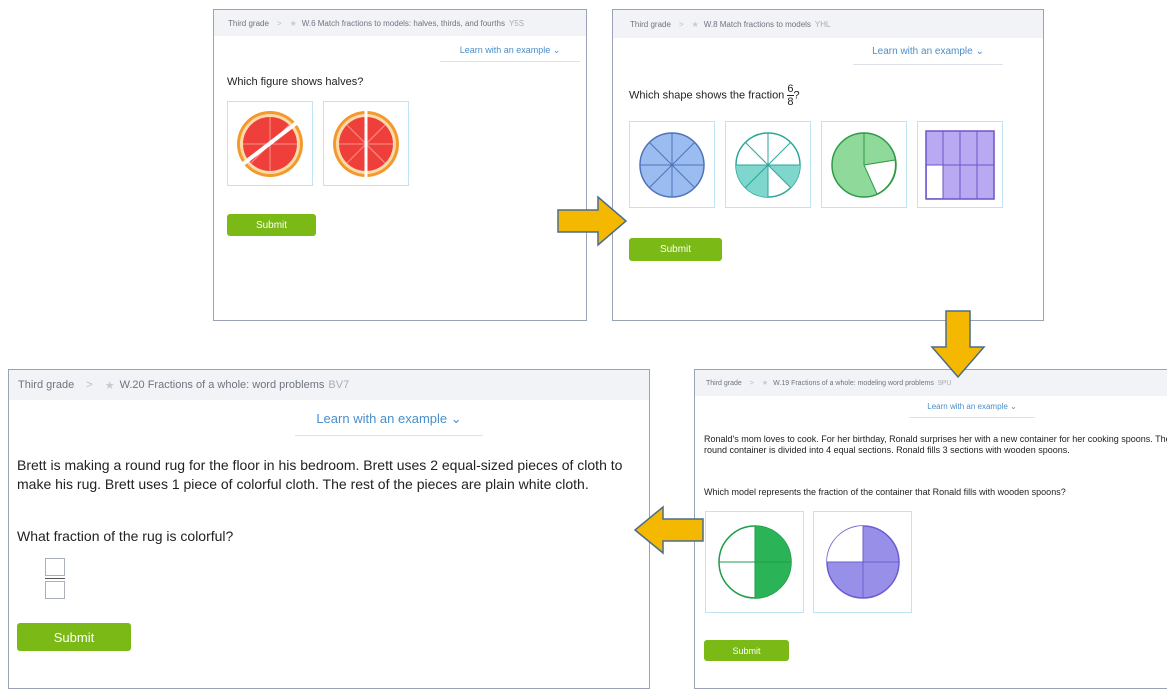 Image resolution: width=1167 pixels, height=689 pixels. What do you see at coordinates (592, 221) in the screenshot?
I see `arrow-icon-right` at bounding box center [592, 221].